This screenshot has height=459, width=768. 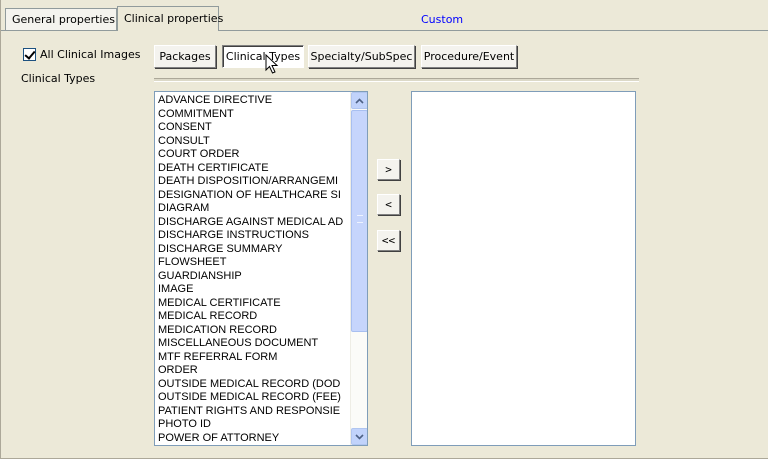 What do you see at coordinates (253, 169) in the screenshot?
I see `list-item: DEATH CERTIFICATE` at bounding box center [253, 169].